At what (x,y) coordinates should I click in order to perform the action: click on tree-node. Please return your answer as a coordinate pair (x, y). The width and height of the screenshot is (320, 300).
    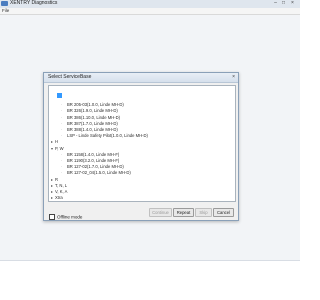
    Looking at the image, I should click on (59, 93).